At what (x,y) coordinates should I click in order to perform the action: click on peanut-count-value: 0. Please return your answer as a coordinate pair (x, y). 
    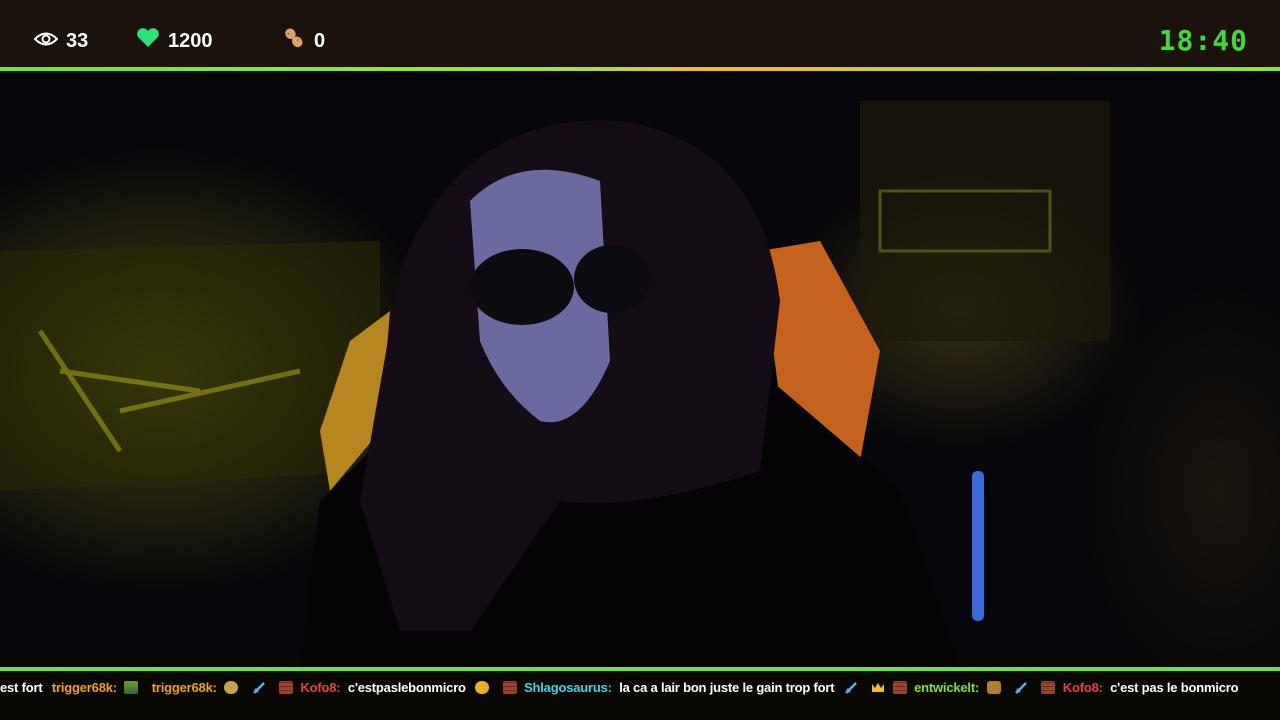
    Looking at the image, I should click on (320, 40).